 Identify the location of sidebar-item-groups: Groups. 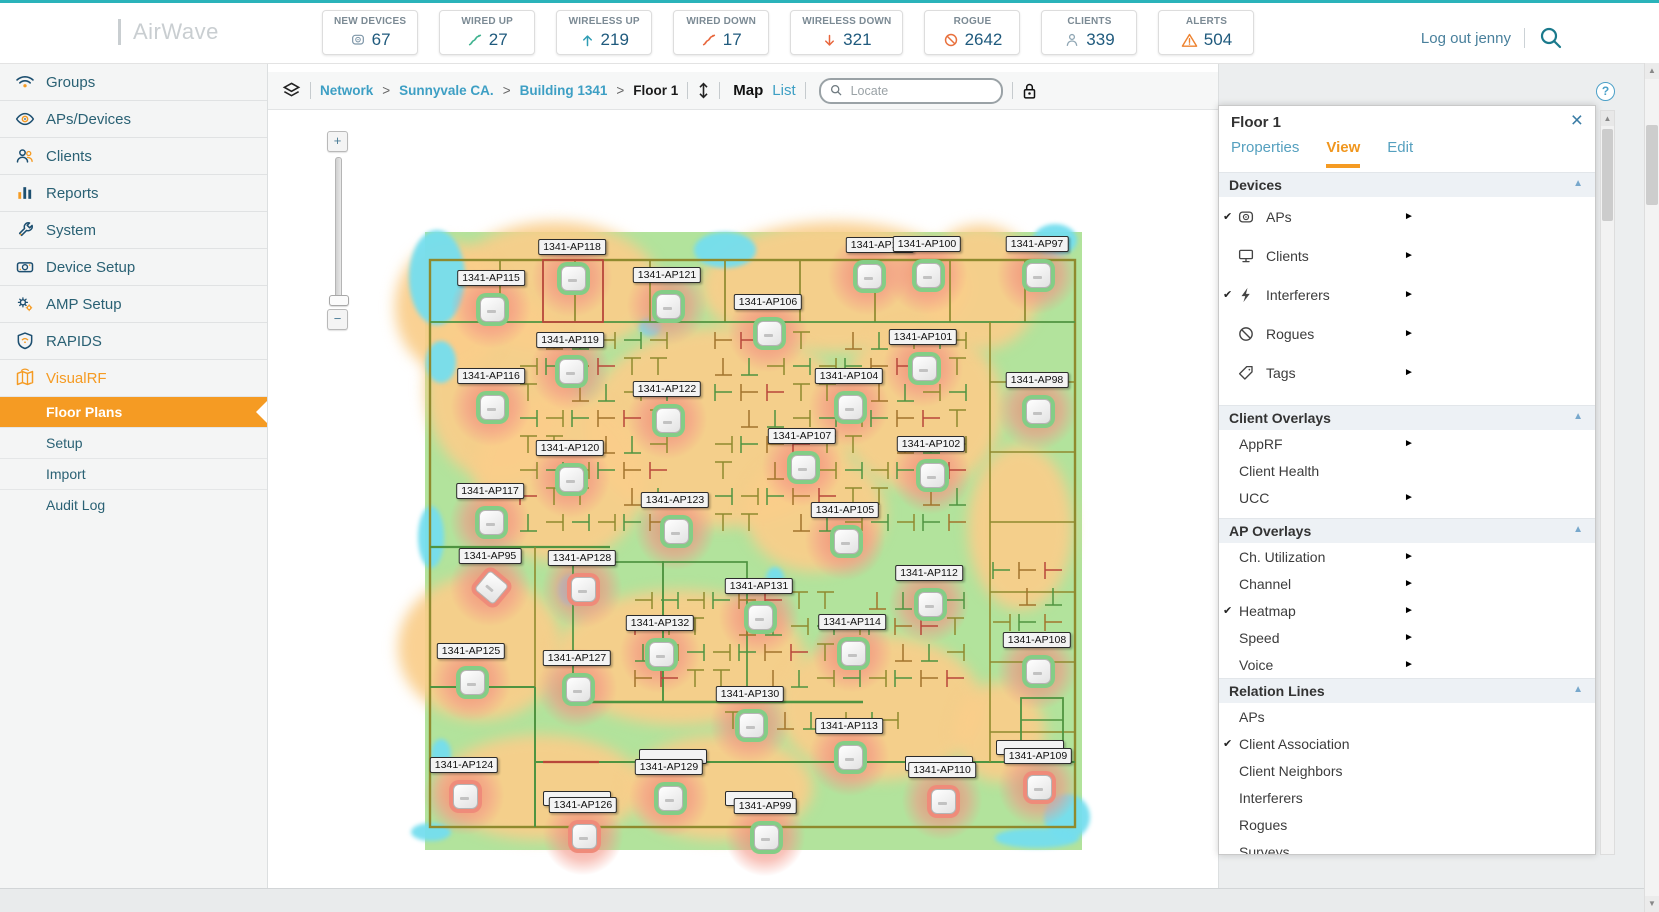
(133, 81).